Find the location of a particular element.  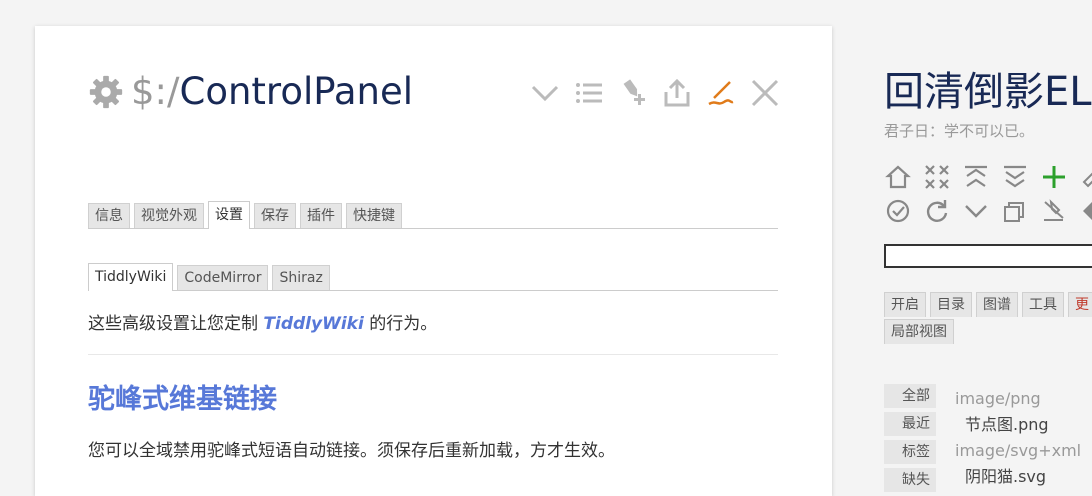

check-circle-icon is located at coordinates (898, 211).